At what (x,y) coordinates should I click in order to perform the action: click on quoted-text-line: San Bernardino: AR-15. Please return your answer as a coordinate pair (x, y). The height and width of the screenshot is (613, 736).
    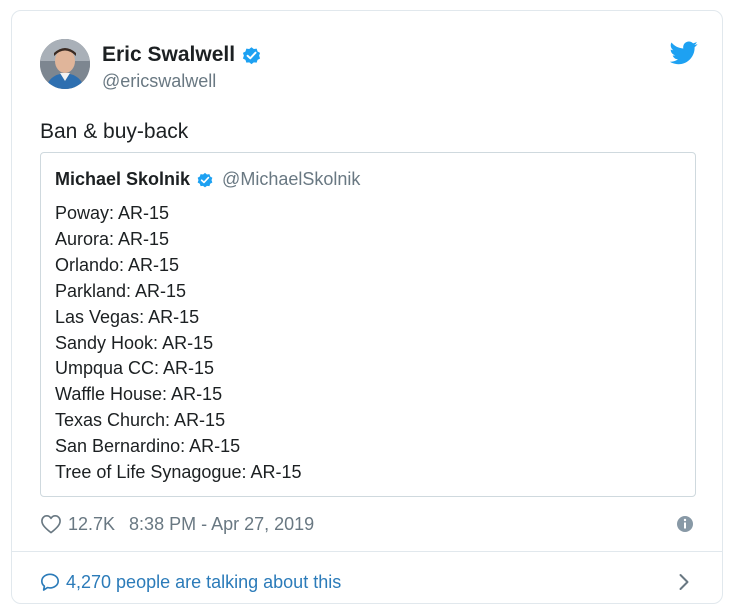
    Looking at the image, I should click on (148, 446).